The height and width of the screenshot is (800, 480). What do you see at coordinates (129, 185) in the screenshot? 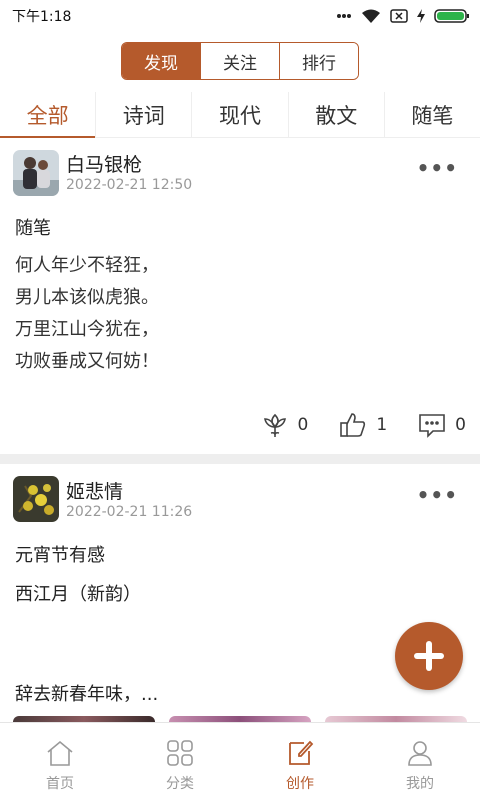
I see `post-date: 2022-02-21 12:50` at bounding box center [129, 185].